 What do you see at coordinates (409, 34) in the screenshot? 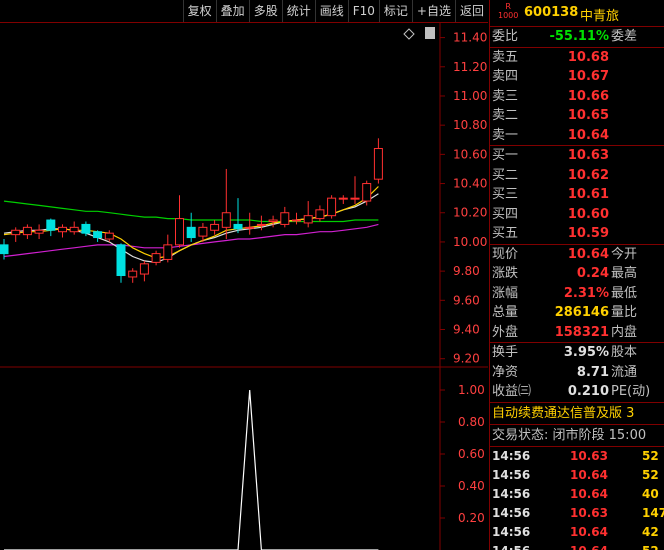
I see `diamond-icon` at bounding box center [409, 34].